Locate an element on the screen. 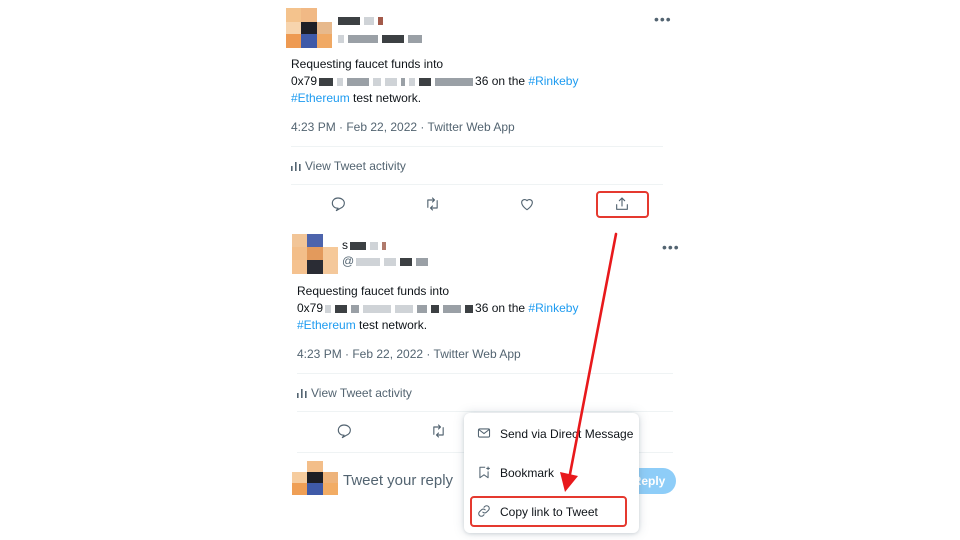 This screenshot has width=960, height=540. display-name-prefix: s is located at coordinates (345, 245).